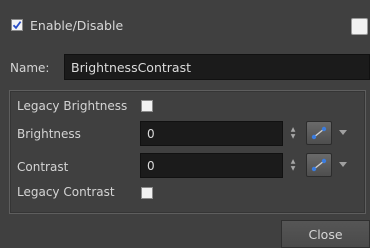 The width and height of the screenshot is (370, 248). I want to click on legacy-brightness-label: Legacy Brightness, so click(72, 106).